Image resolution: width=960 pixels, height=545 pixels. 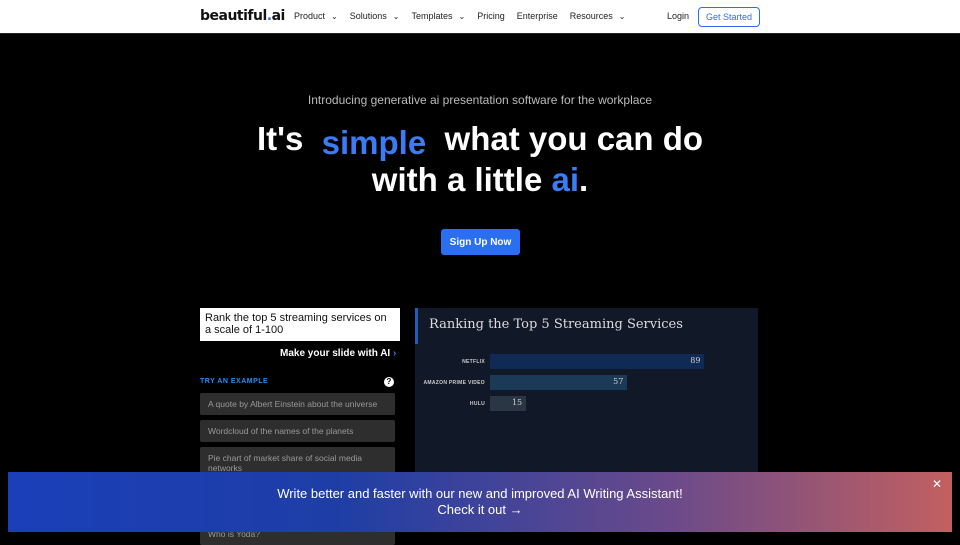 I want to click on example-item: Wordcloud of the names of the planets, so click(x=297, y=431).